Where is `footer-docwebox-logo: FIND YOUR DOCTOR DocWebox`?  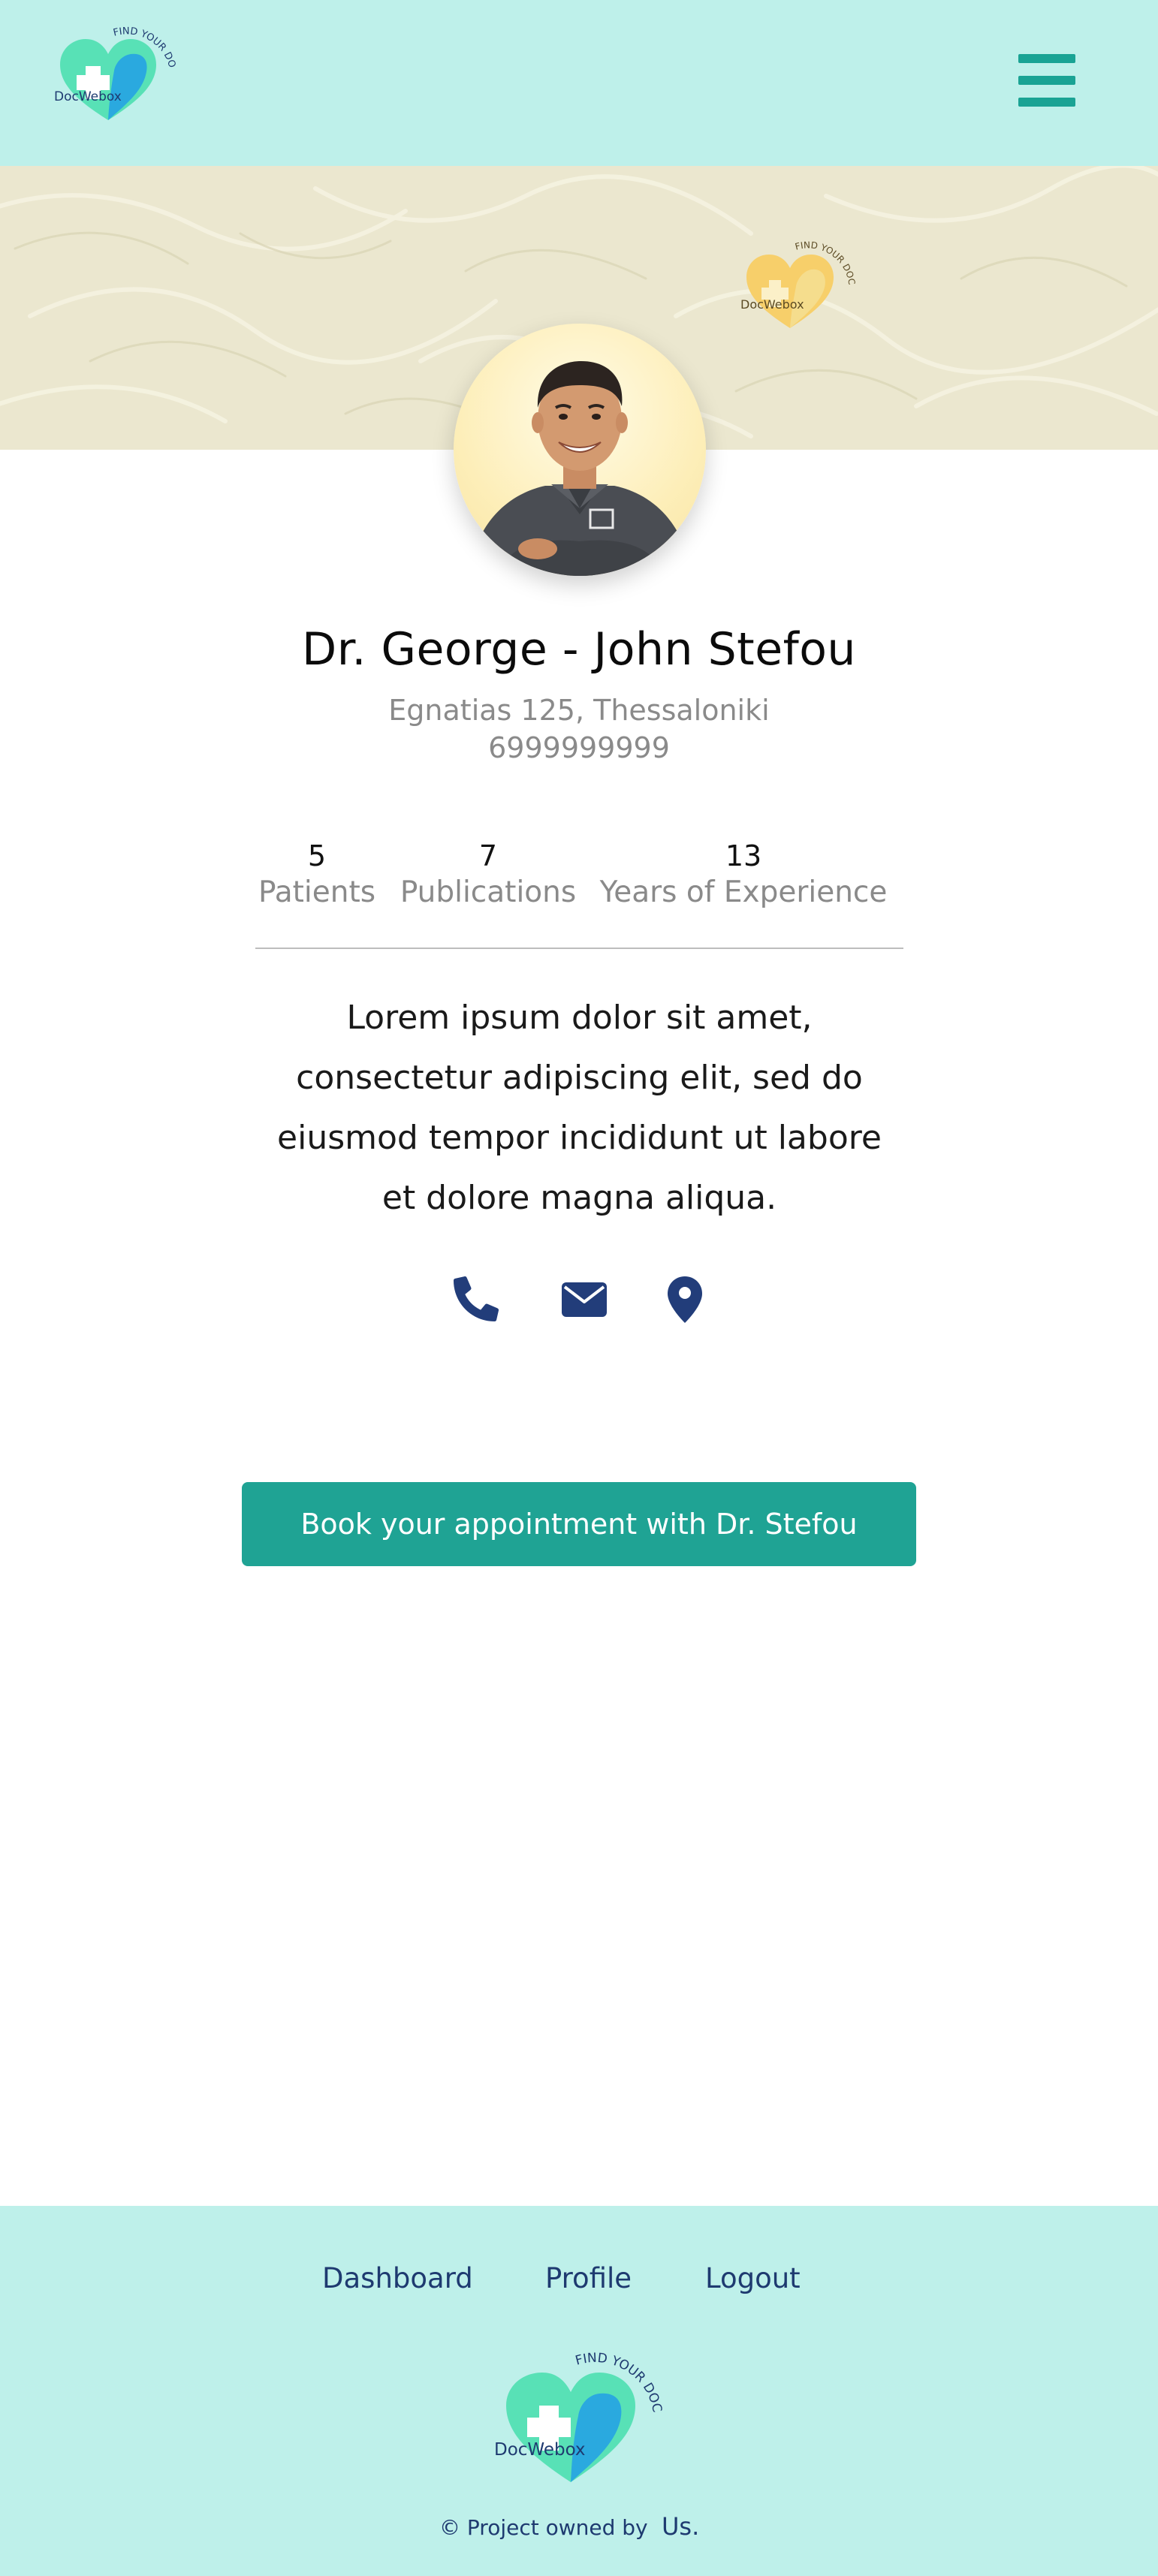 footer-docwebox-logo: FIND YOUR DOCTOR DocWebox is located at coordinates (577, 2412).